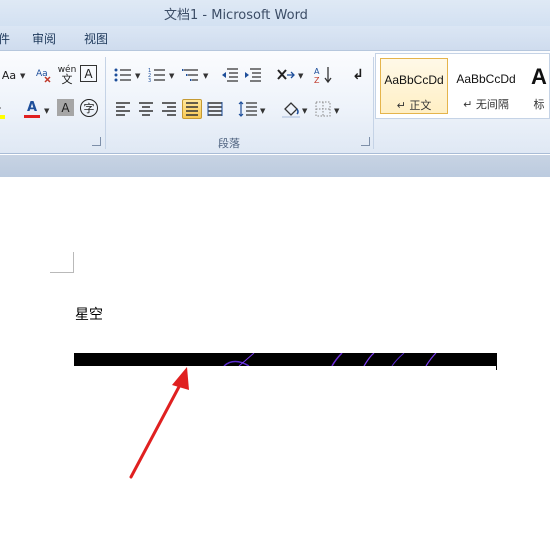 The height and width of the screenshot is (550, 550). Describe the element at coordinates (159, 423) in the screenshot. I see `red-arrow-icon` at that location.